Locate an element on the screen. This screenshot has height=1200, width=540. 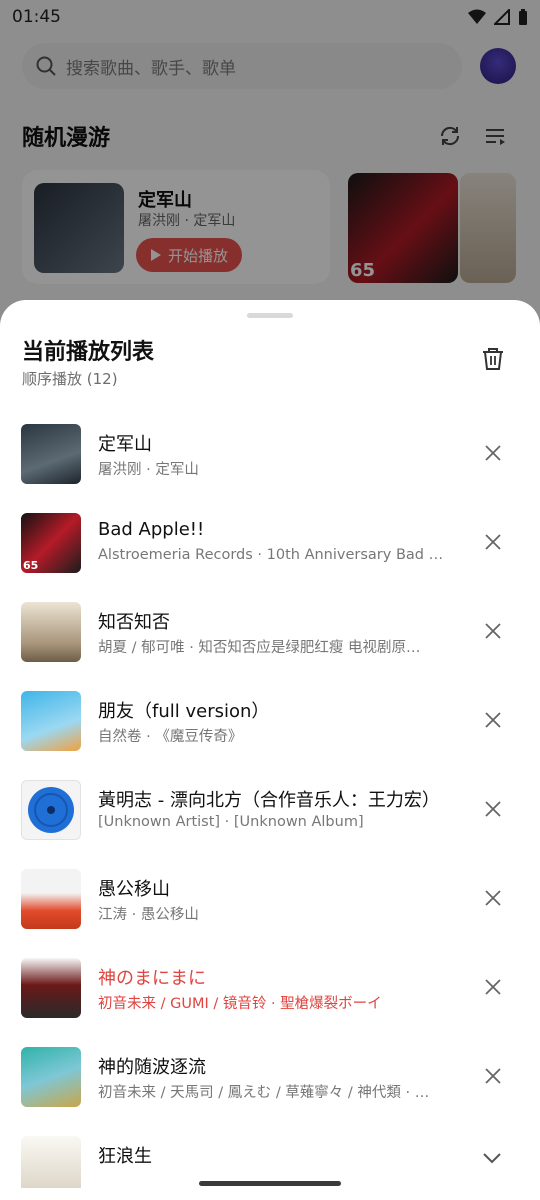
trash-icon is located at coordinates (493, 359).